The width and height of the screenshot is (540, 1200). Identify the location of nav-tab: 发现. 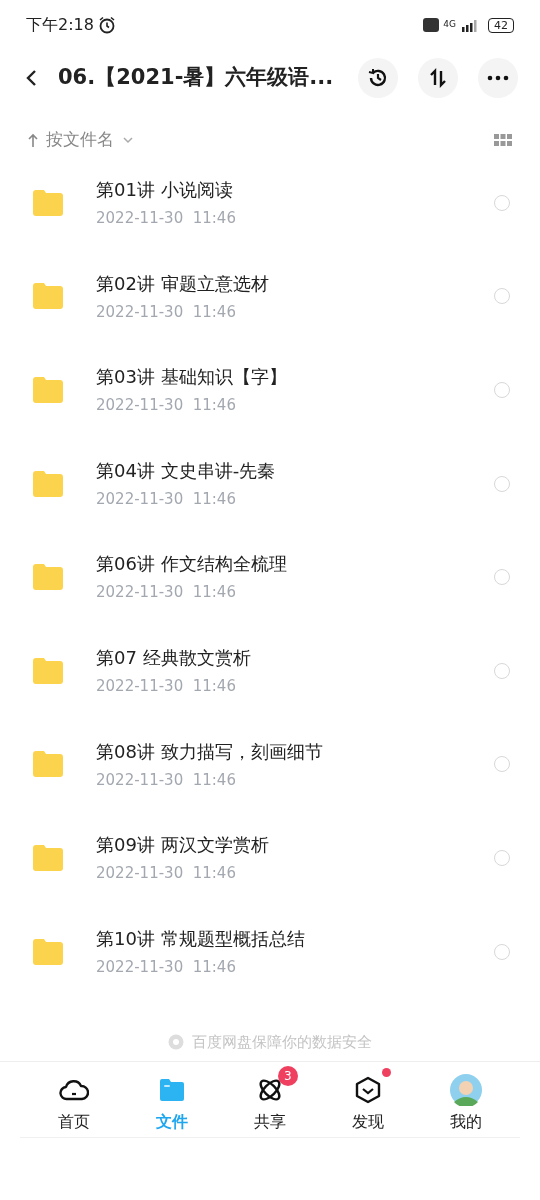
(368, 1099).